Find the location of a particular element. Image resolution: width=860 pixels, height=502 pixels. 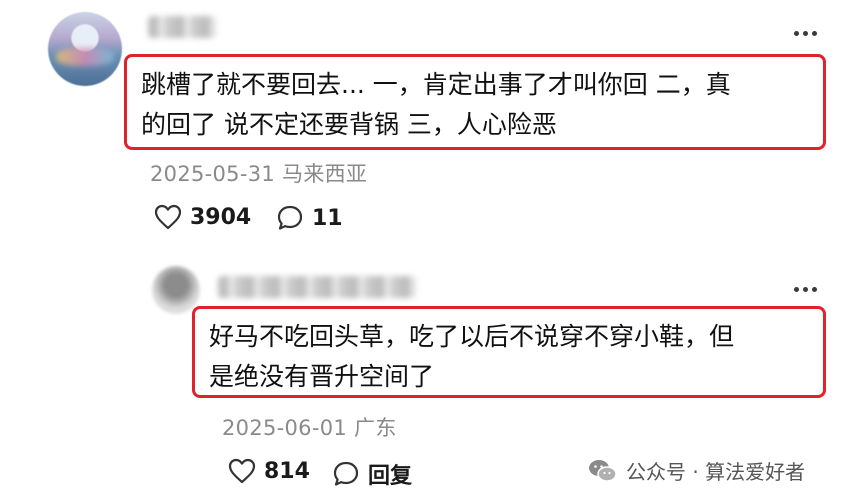

comment-reply-button: 11 is located at coordinates (309, 218).